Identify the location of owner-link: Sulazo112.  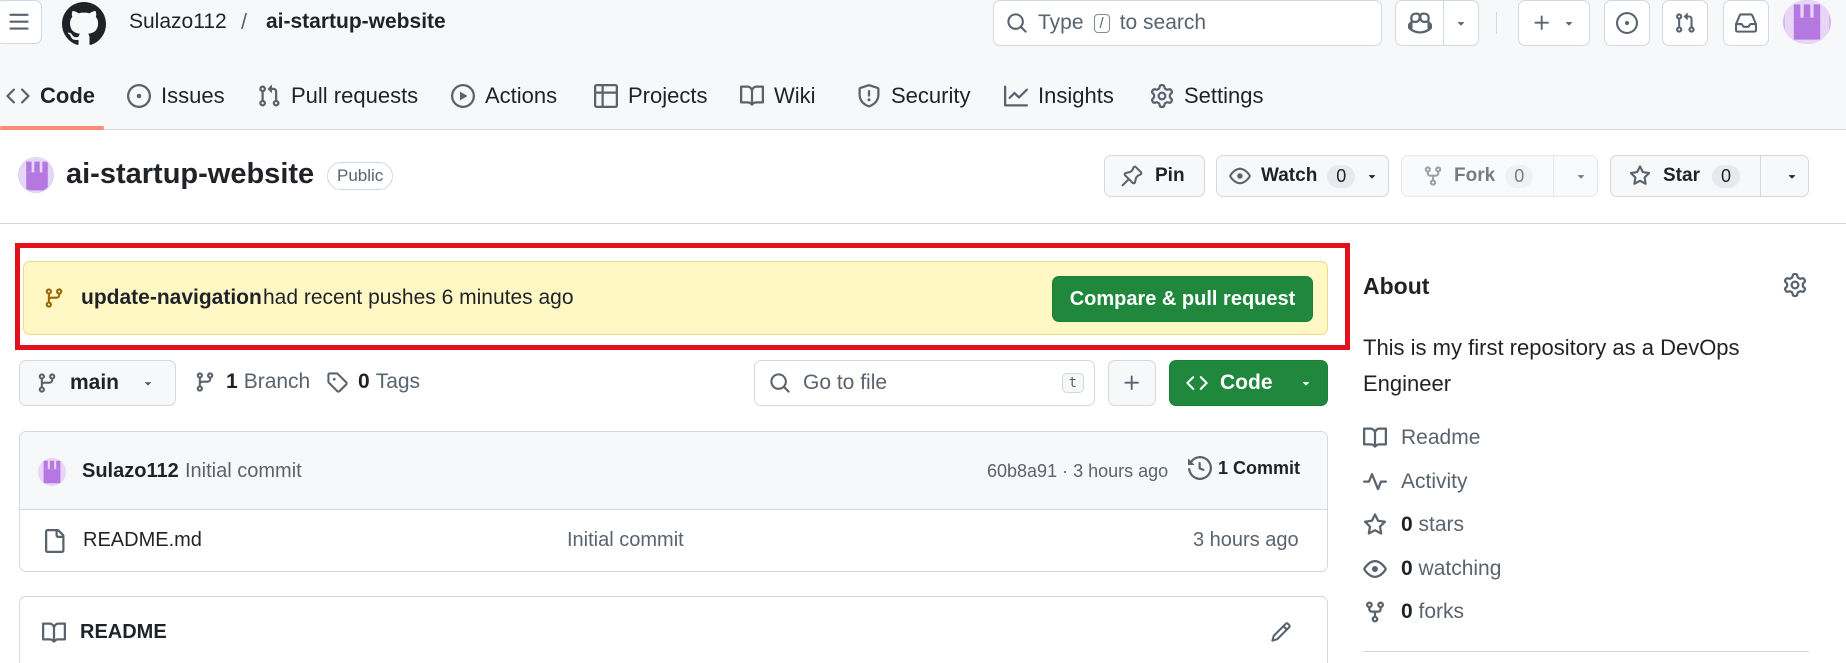
(178, 22).